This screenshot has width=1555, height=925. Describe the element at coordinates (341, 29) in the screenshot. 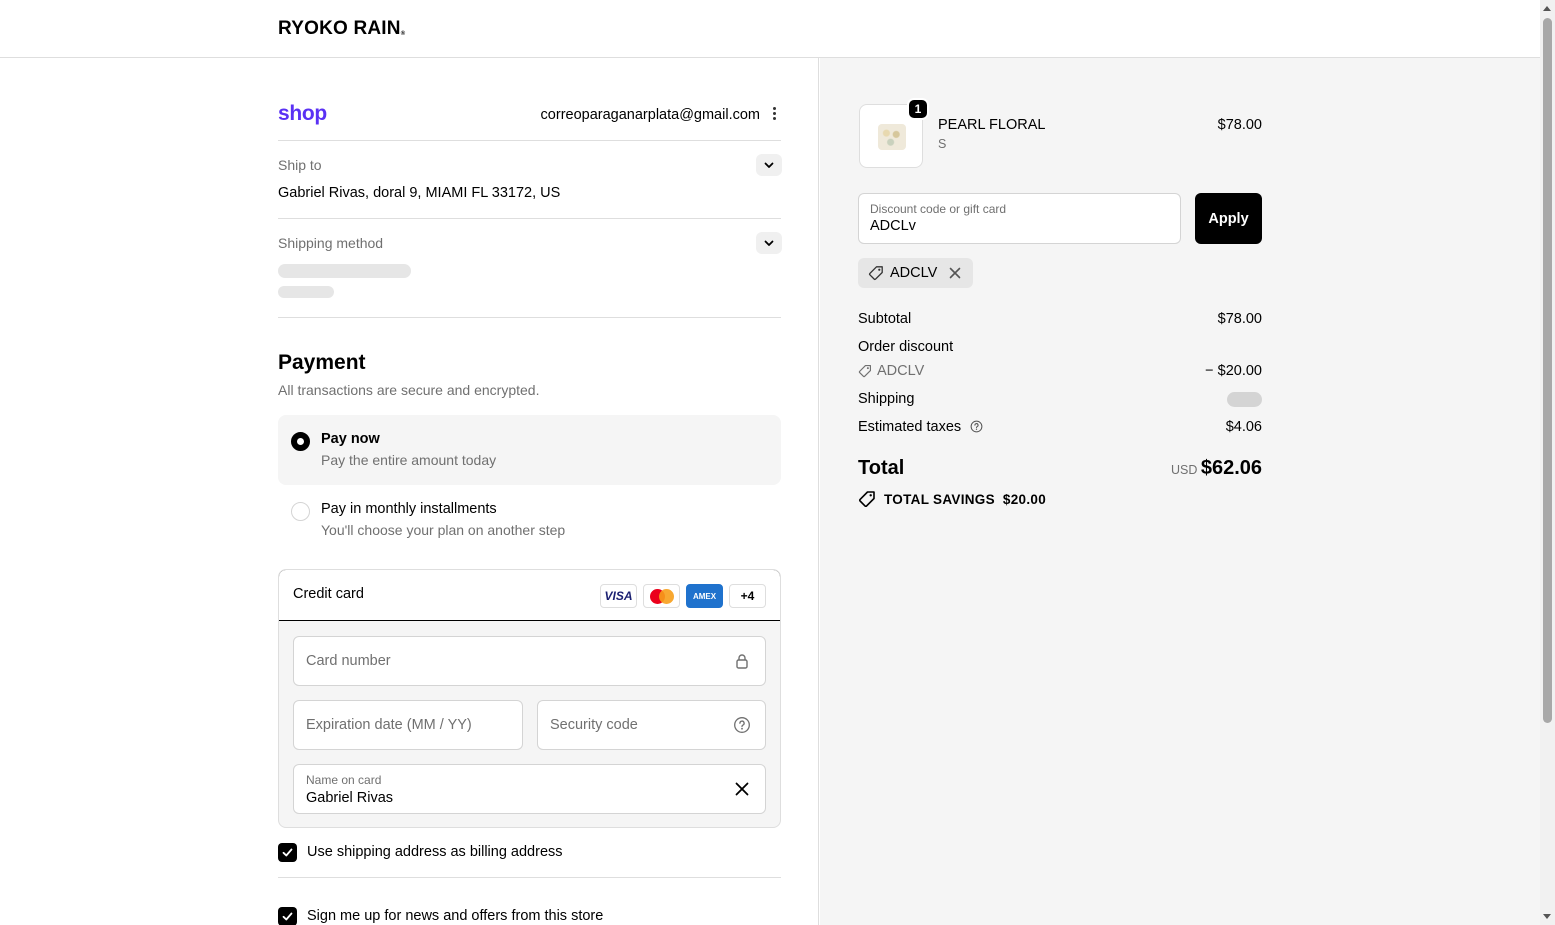

I see `store-logo: RYOKO RAIN®` at that location.